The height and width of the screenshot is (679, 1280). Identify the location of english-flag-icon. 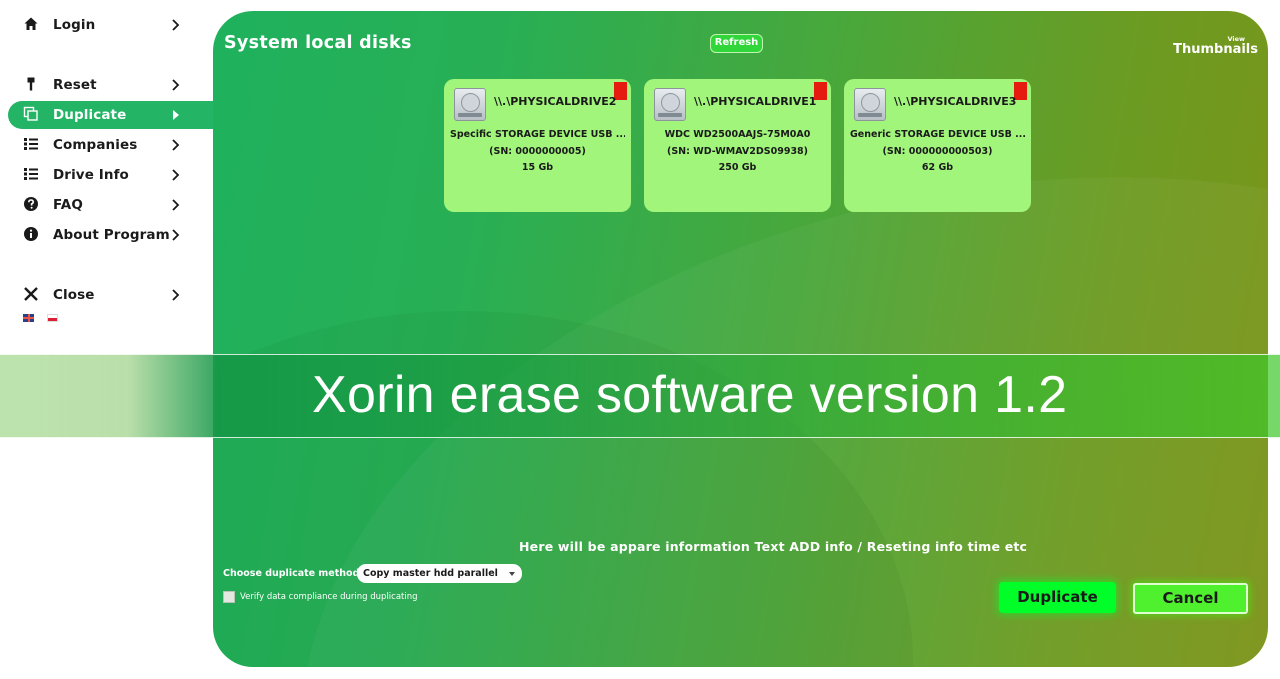
(28, 318).